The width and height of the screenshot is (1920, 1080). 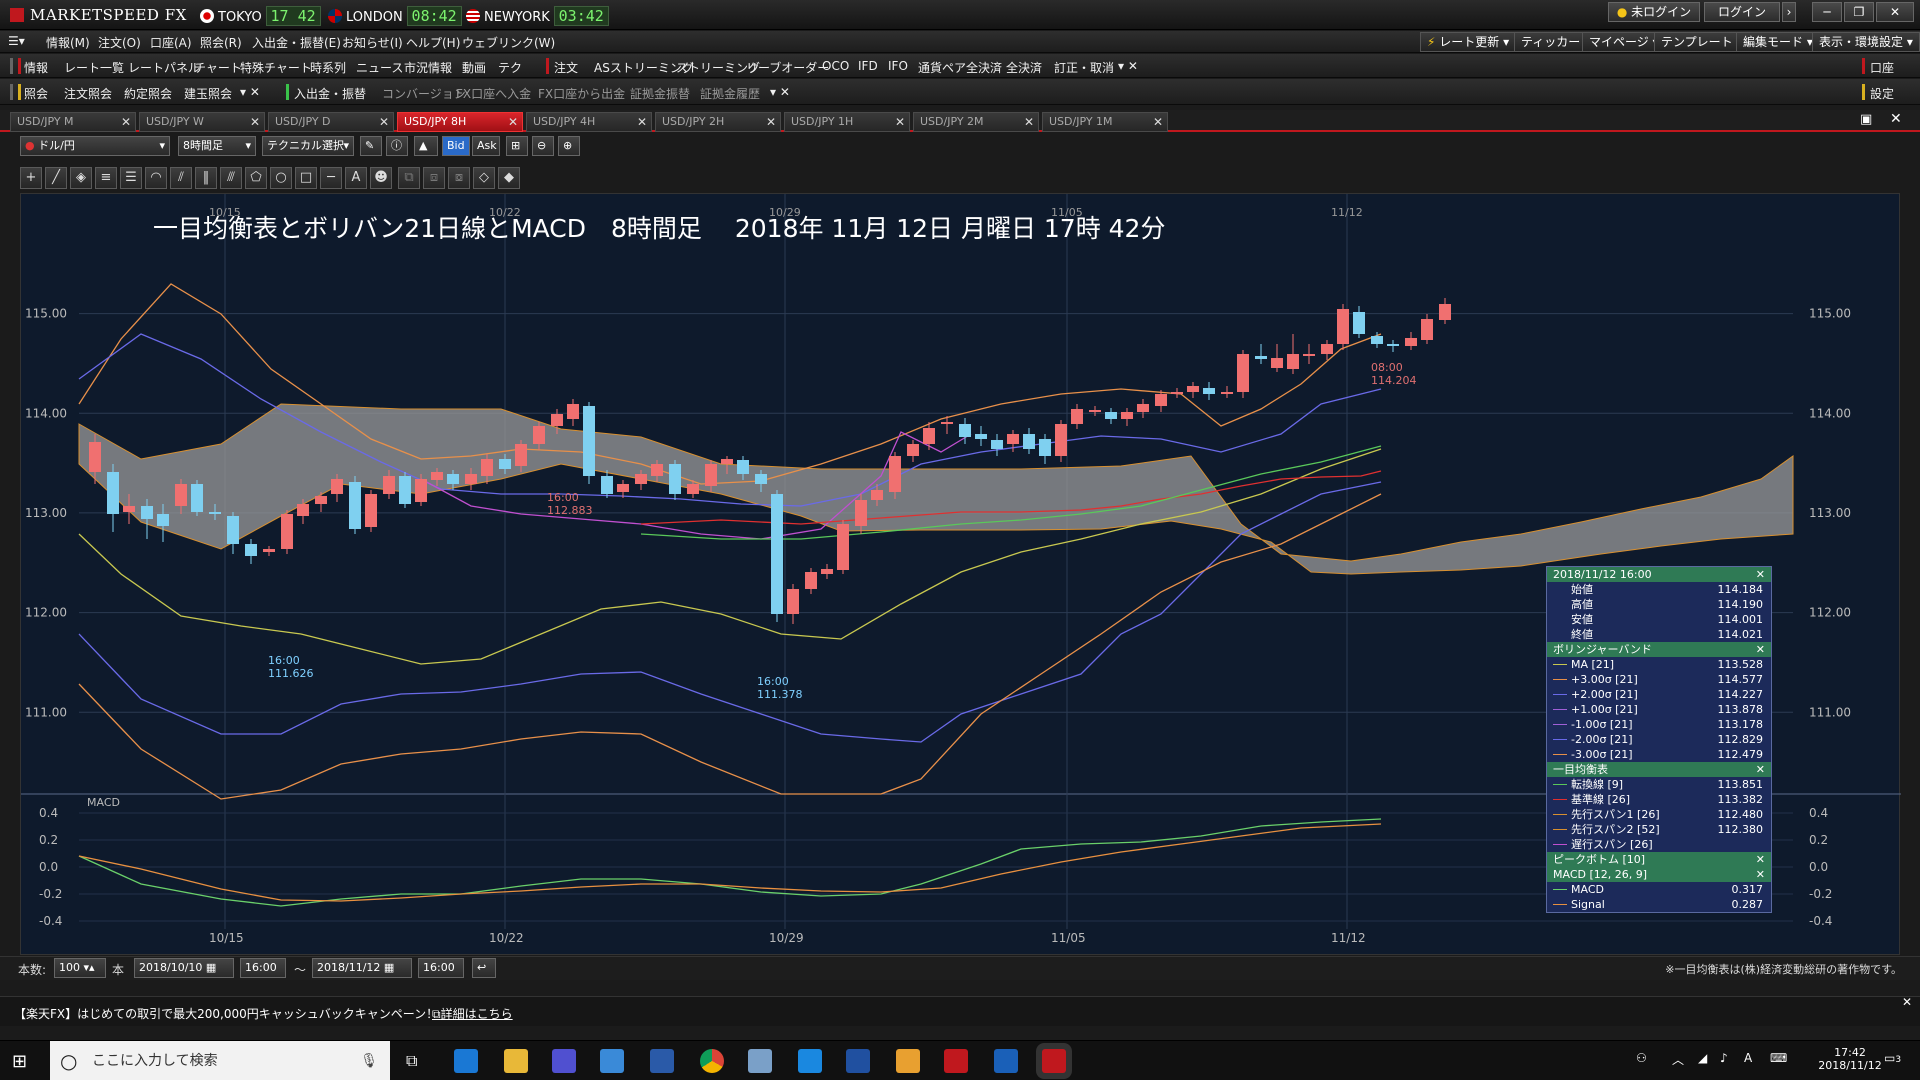 I want to click on toolbar-leave-order: リーブオーダー, so click(x=787, y=67).